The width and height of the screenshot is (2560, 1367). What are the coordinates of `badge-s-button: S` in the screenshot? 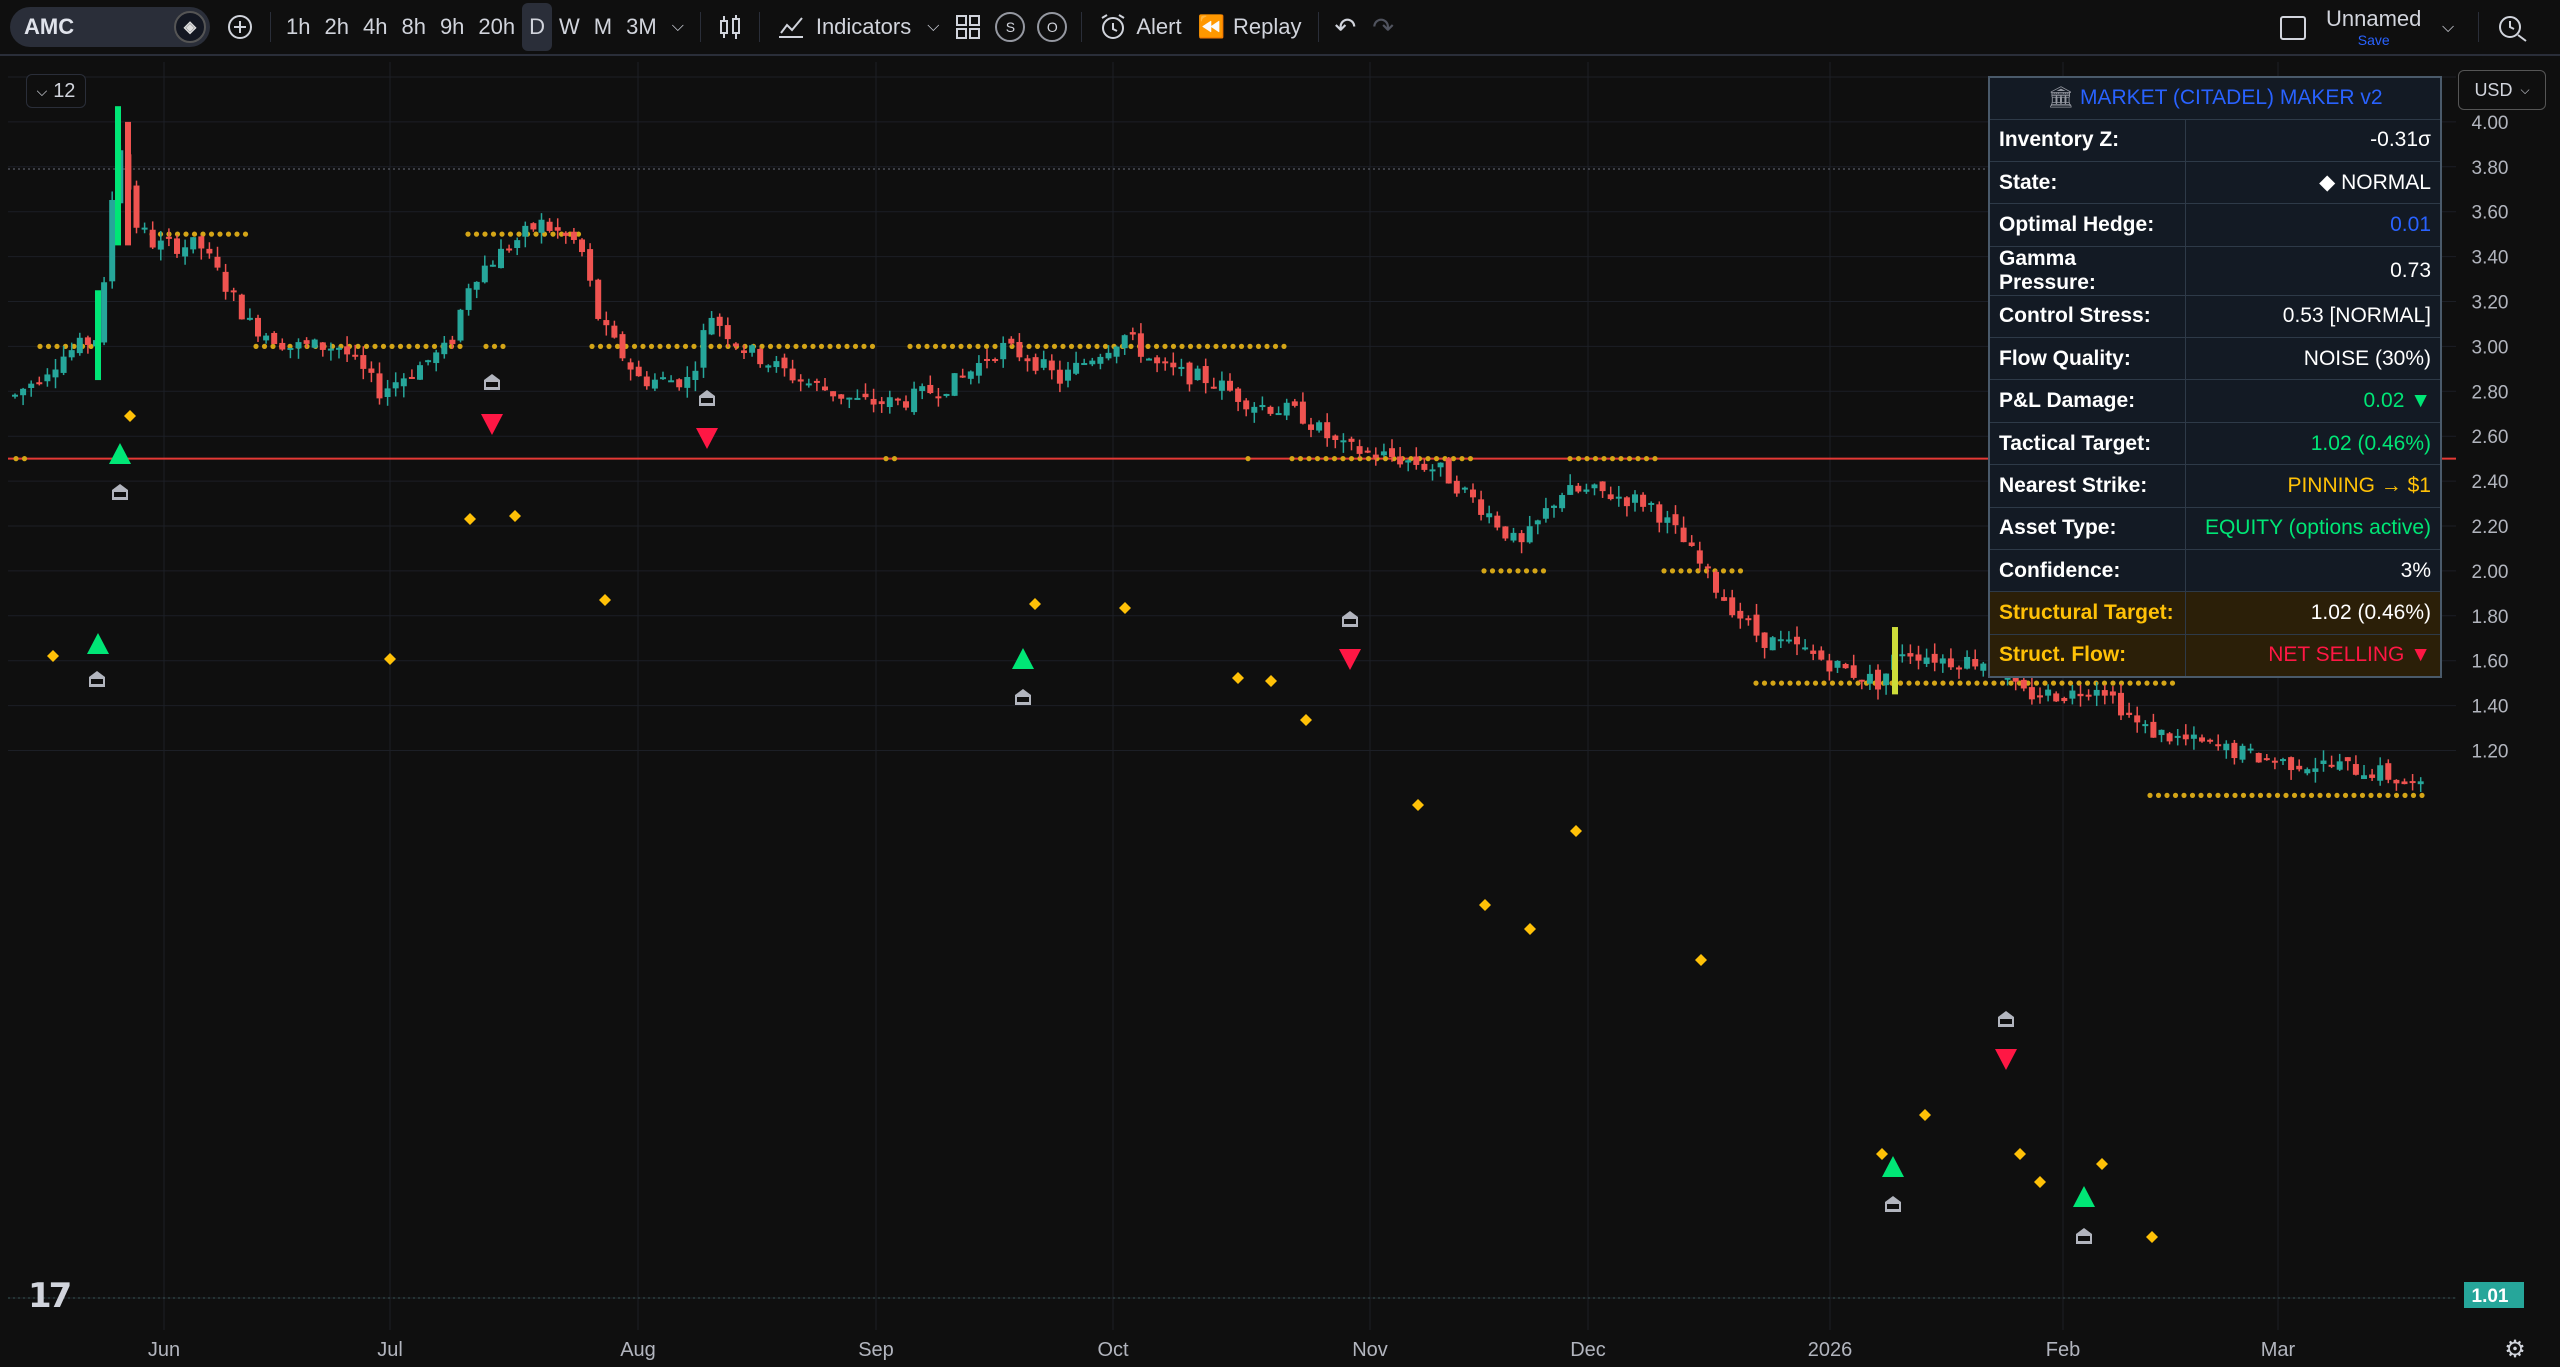 It's located at (1010, 27).